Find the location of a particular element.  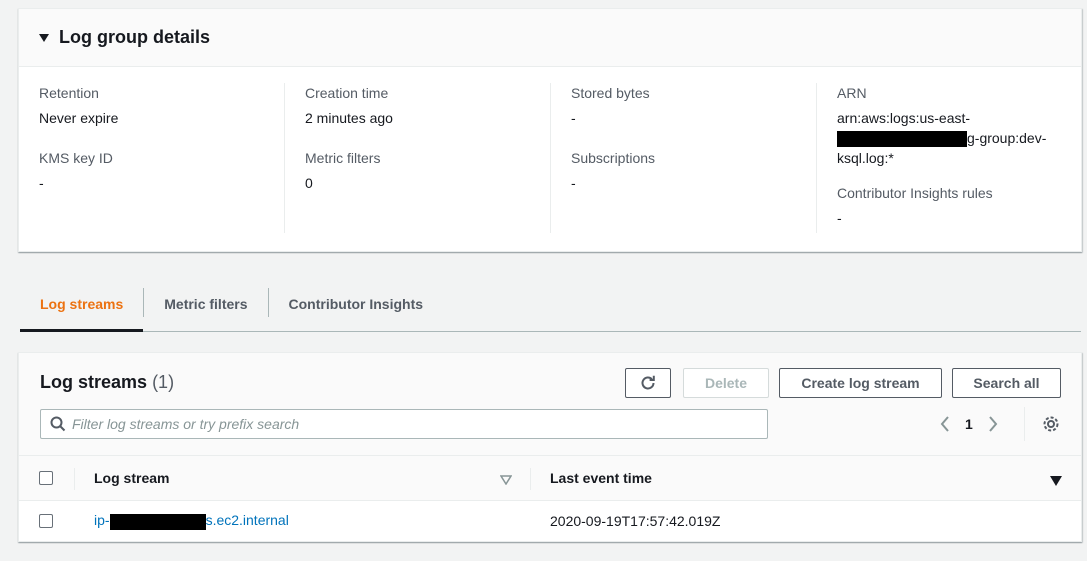

metric-filters-value: 0 is located at coordinates (309, 183).